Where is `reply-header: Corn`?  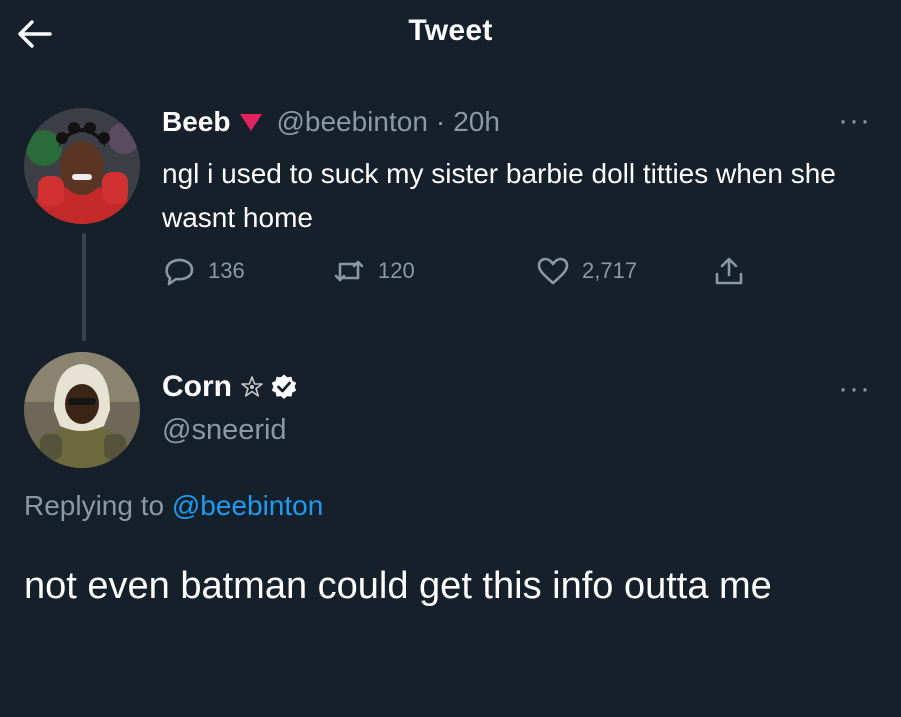
reply-header: Corn is located at coordinates (230, 387).